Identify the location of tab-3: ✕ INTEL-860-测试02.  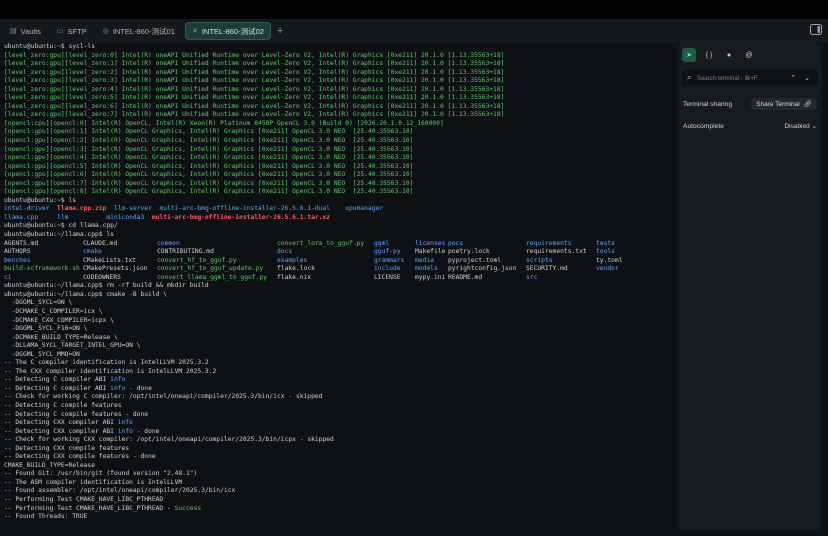
(227, 31).